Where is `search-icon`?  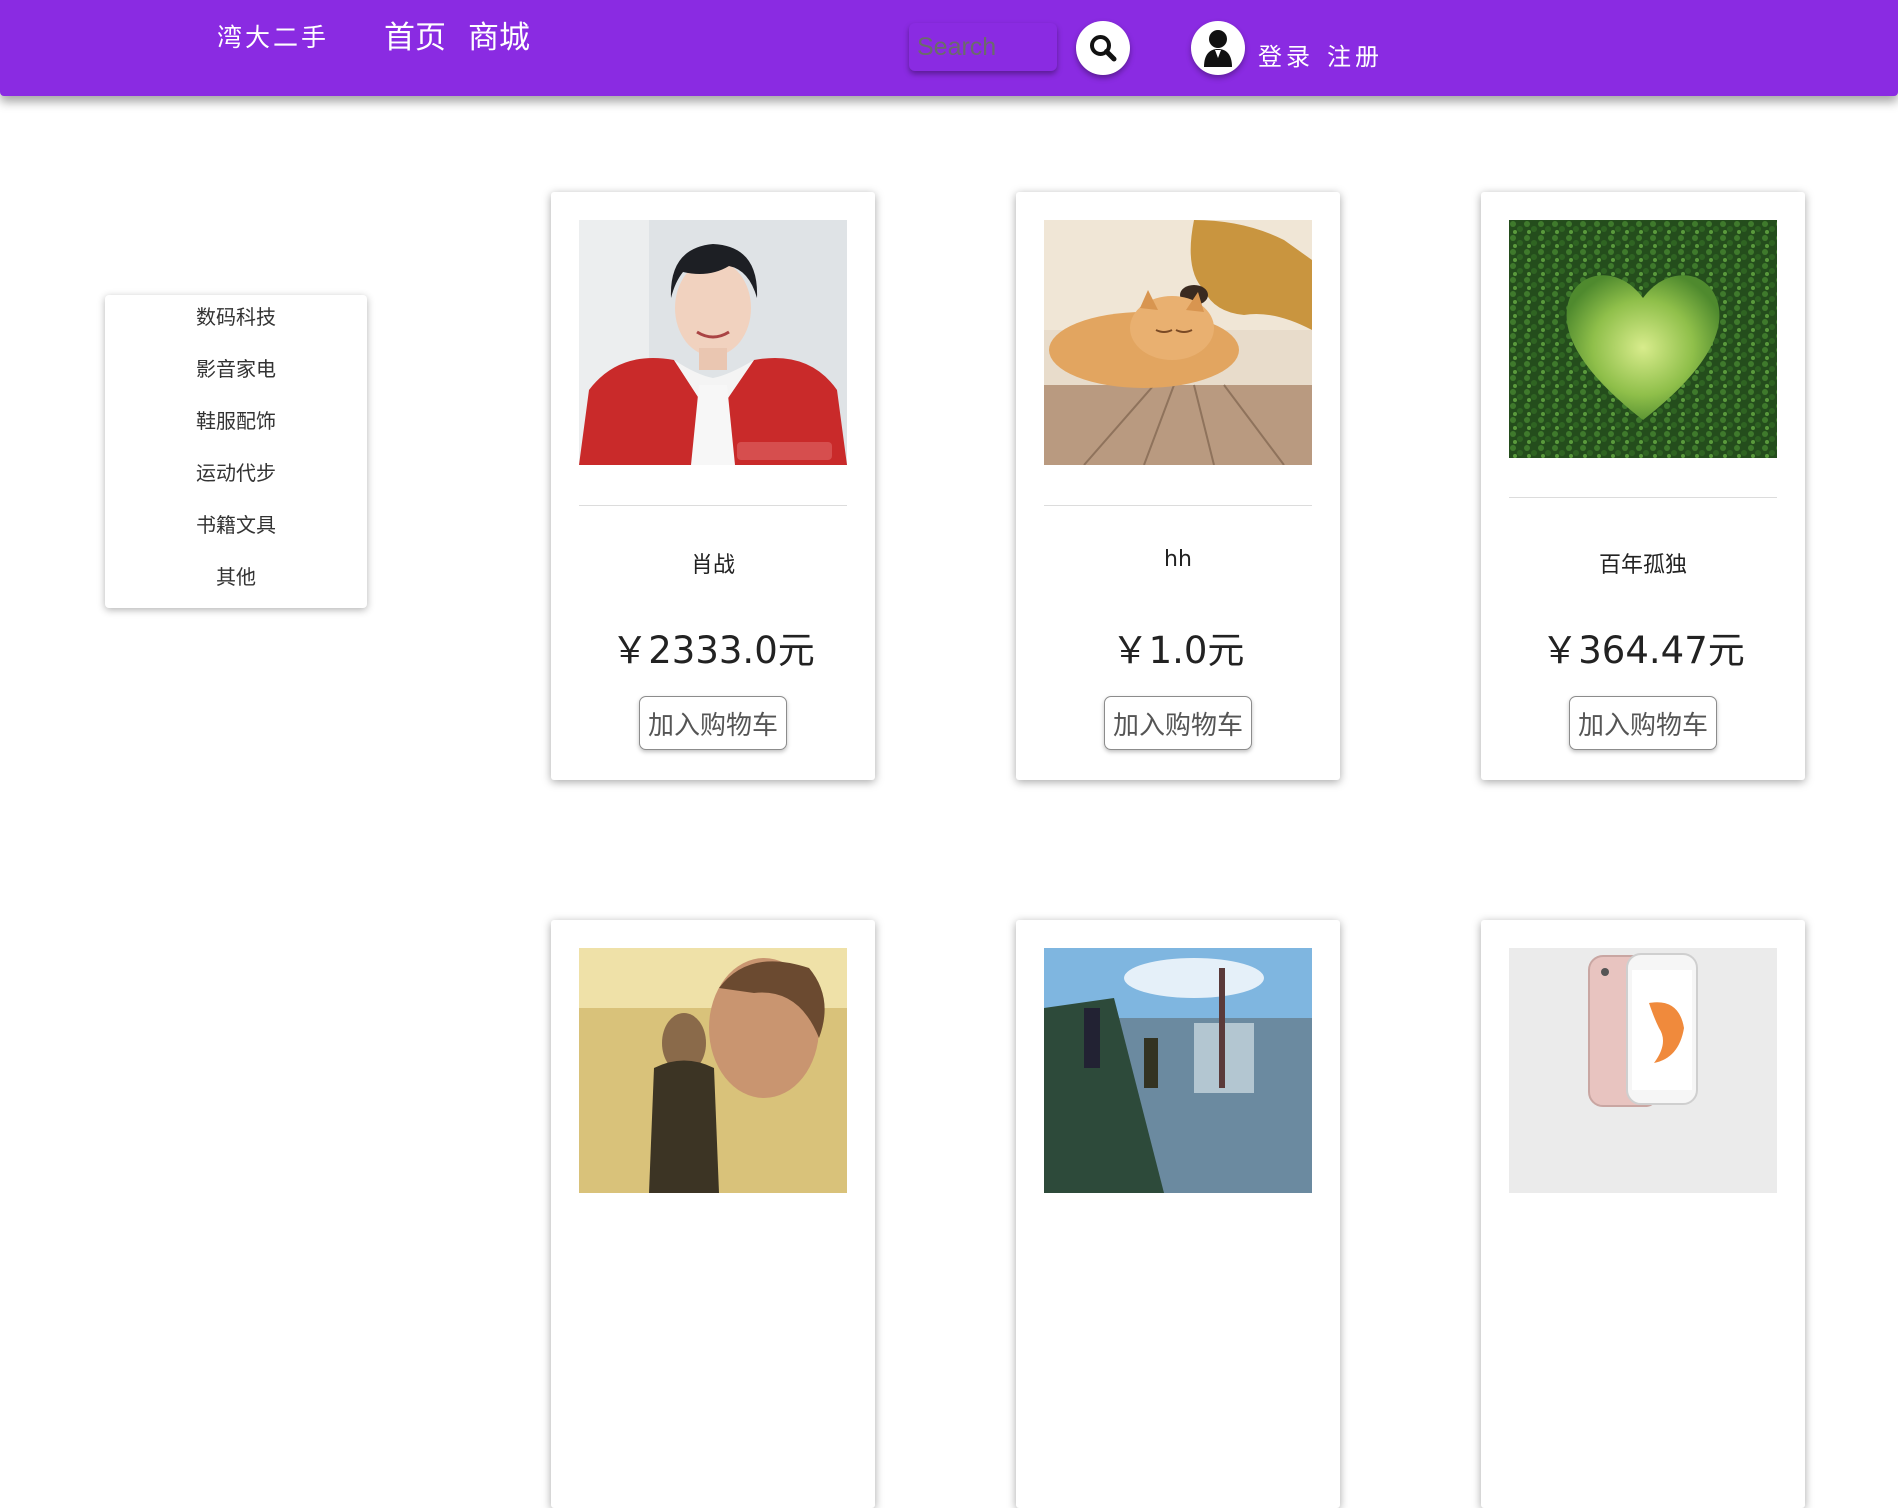
search-icon is located at coordinates (1103, 48).